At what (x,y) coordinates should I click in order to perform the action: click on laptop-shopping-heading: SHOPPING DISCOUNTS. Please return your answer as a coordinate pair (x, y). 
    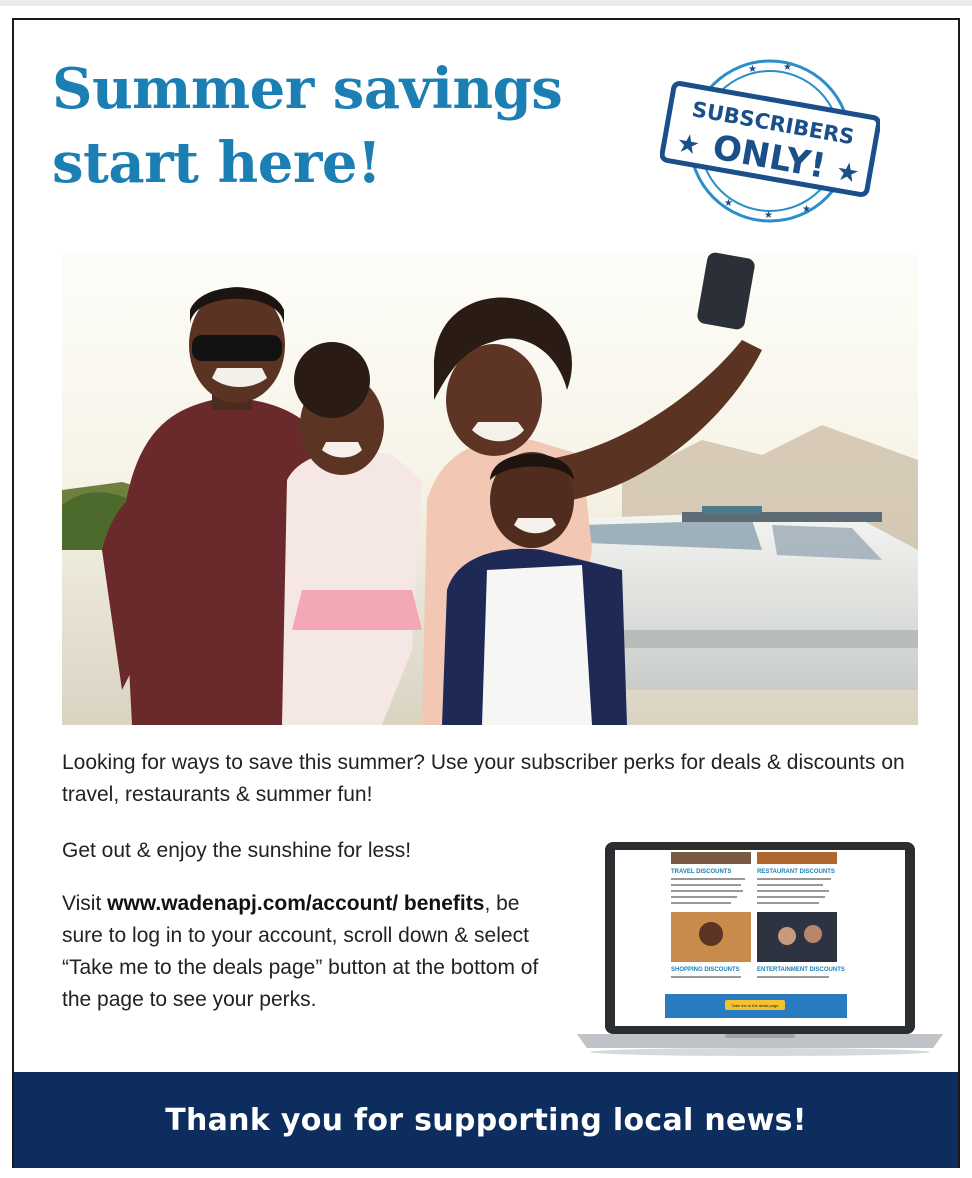
    Looking at the image, I should click on (705, 970).